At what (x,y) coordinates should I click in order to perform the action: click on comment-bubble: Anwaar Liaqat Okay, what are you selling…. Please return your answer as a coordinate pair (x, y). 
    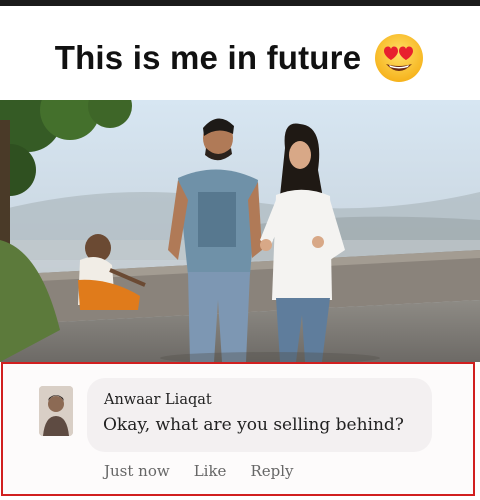
    Looking at the image, I should click on (259, 415).